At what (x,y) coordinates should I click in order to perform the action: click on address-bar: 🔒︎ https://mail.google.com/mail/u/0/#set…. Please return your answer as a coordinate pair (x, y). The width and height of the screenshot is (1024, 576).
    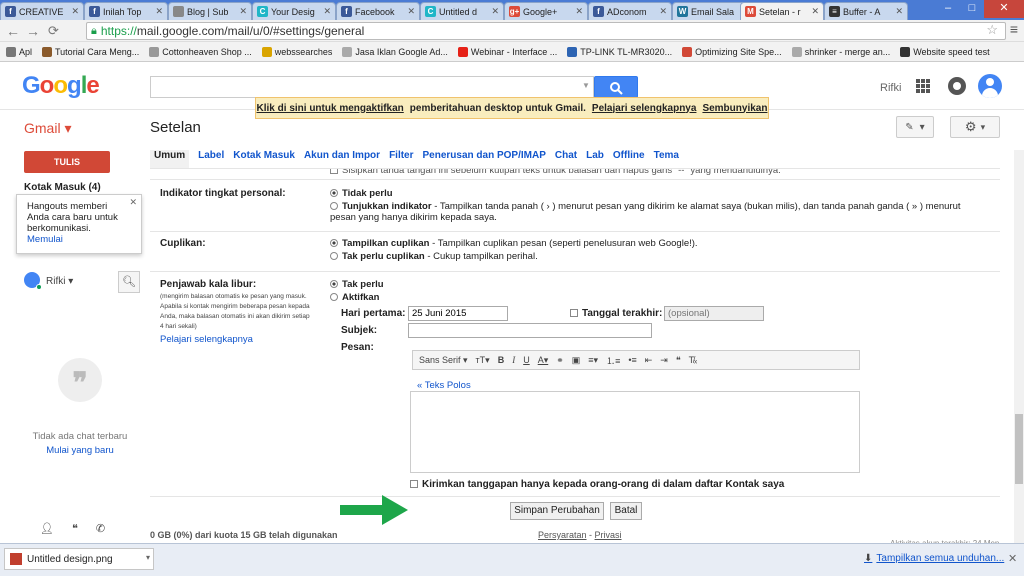
    Looking at the image, I should click on (546, 31).